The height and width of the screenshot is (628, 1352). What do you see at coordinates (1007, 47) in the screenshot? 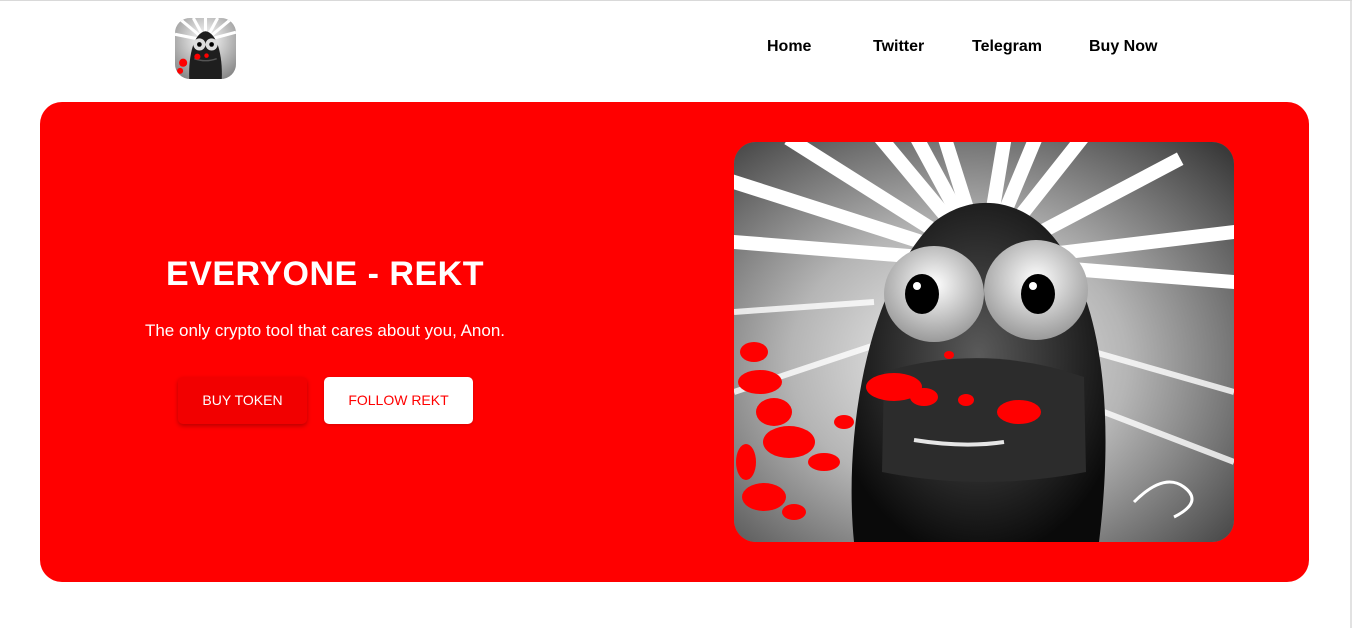
I see `nav-link-telegram: Telegram` at bounding box center [1007, 47].